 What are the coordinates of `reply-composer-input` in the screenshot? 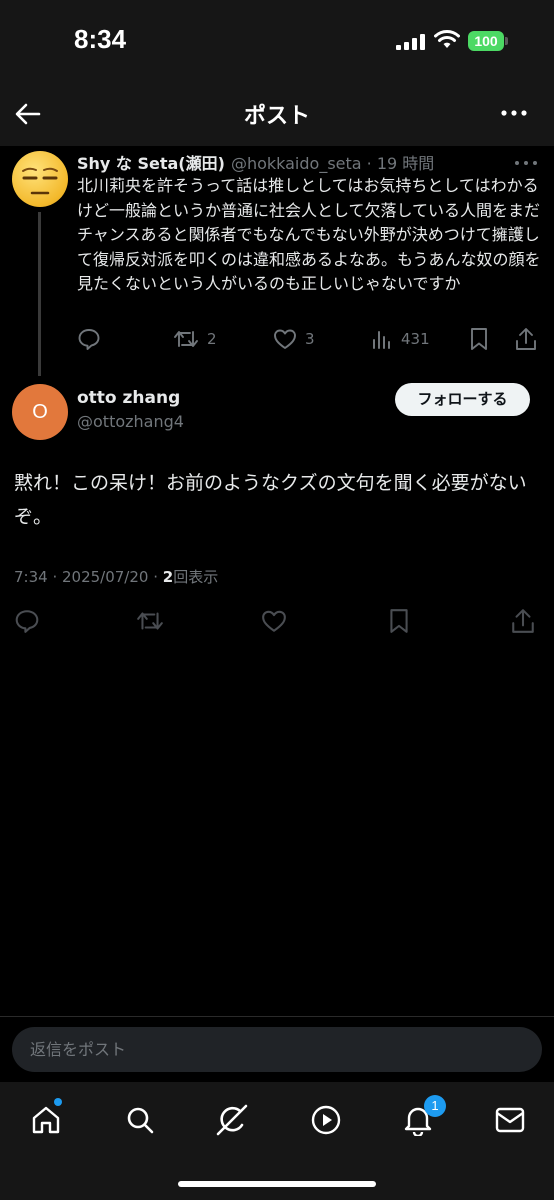 It's located at (277, 1049).